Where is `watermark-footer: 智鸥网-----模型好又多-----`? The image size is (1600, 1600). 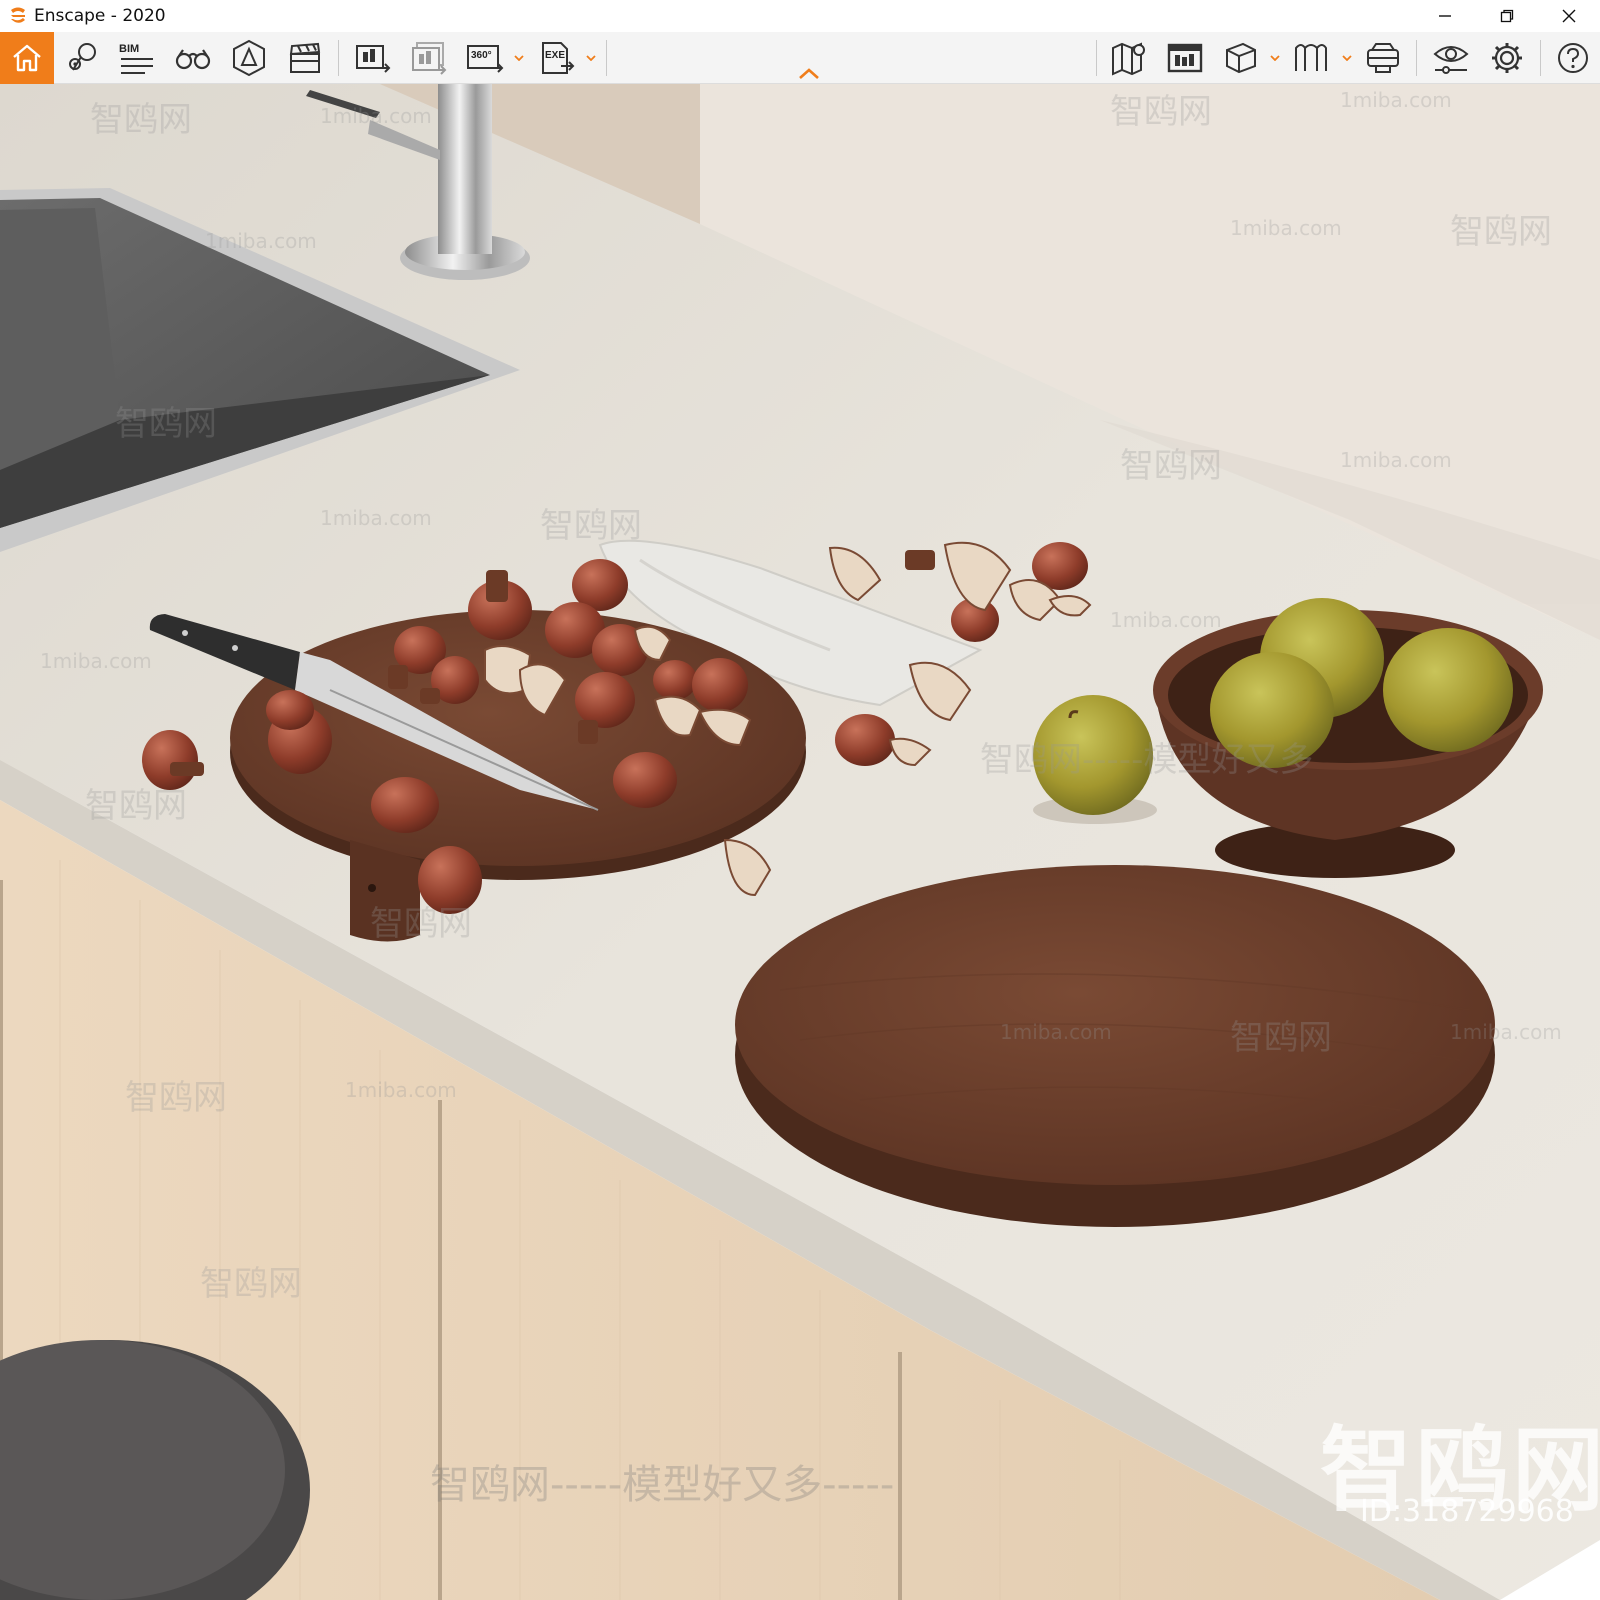
watermark-footer: 智鸥网-----模型好又多----- is located at coordinates (662, 1485).